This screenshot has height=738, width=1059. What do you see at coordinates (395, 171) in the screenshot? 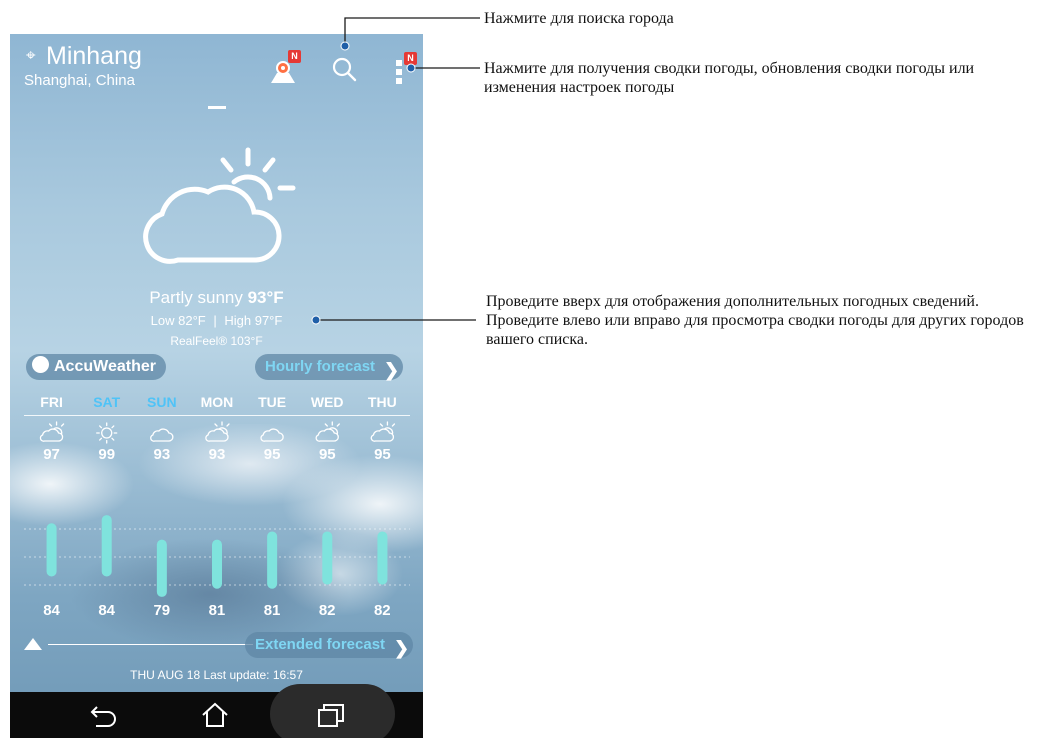
I see `callout-lines` at bounding box center [395, 171].